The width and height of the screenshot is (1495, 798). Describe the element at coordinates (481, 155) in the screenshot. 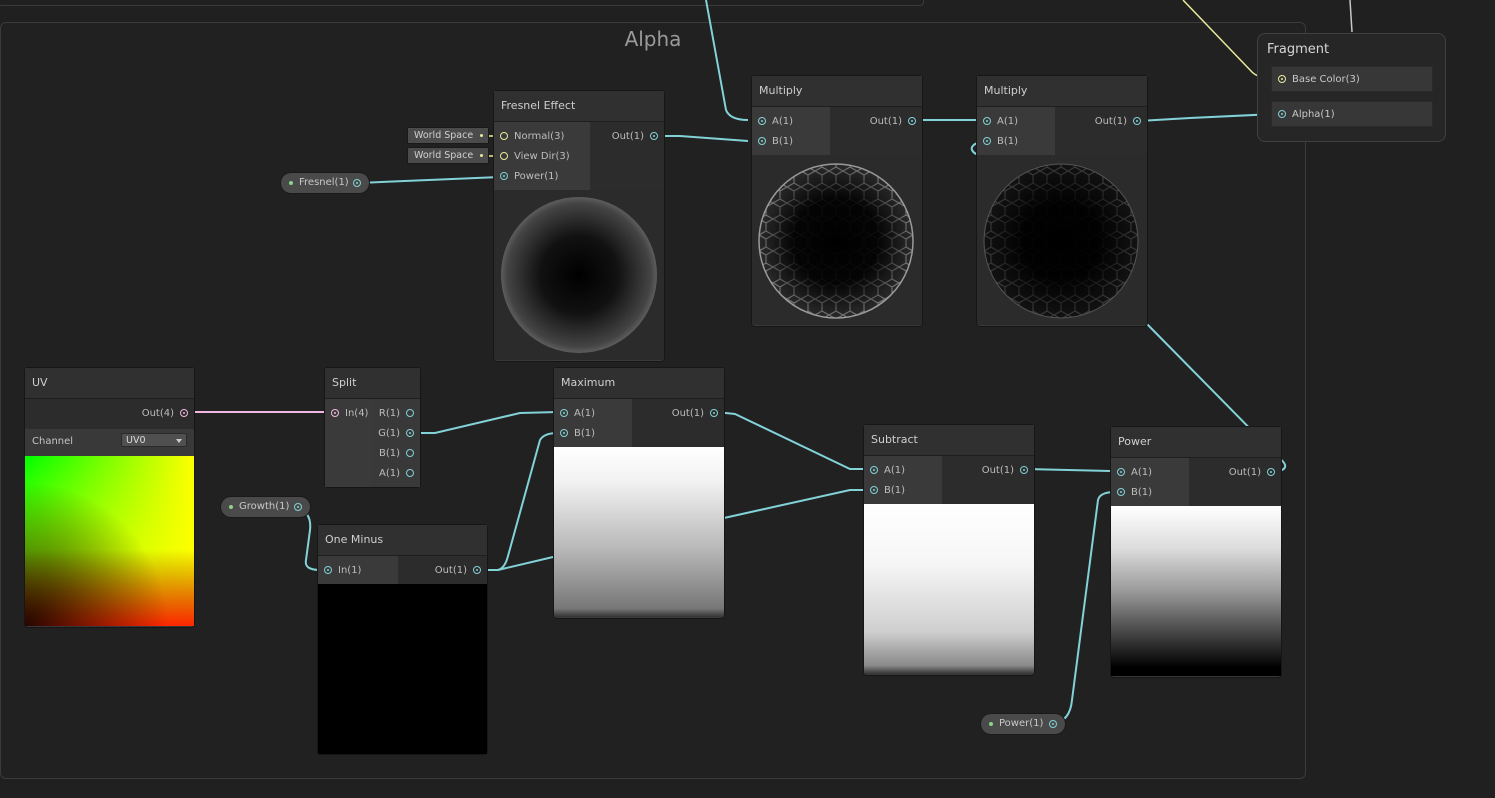

I see `dot-icon` at that location.